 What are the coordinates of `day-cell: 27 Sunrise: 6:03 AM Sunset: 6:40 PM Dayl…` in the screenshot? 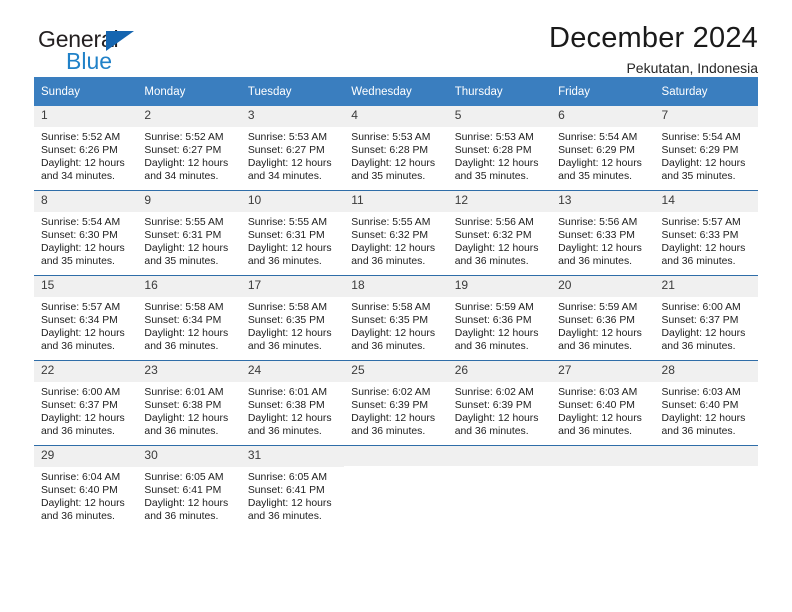 It's located at (603, 403).